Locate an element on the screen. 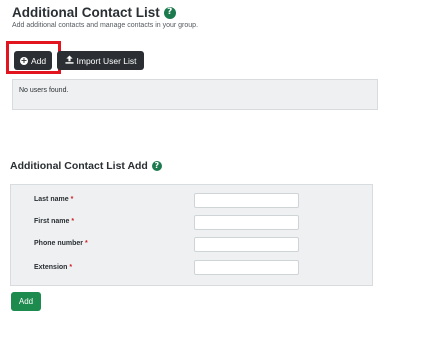 The width and height of the screenshot is (442, 338). empty-users-message: No users found. is located at coordinates (44, 90).